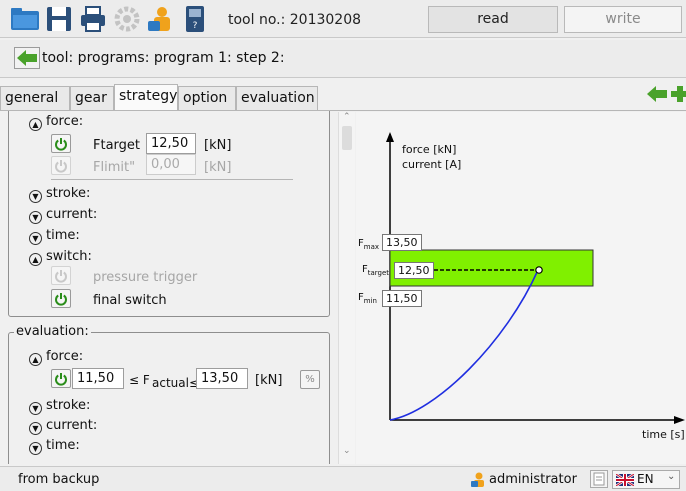 This screenshot has height=491, width=686. Describe the element at coordinates (93, 19) in the screenshot. I see `print-icon` at that location.